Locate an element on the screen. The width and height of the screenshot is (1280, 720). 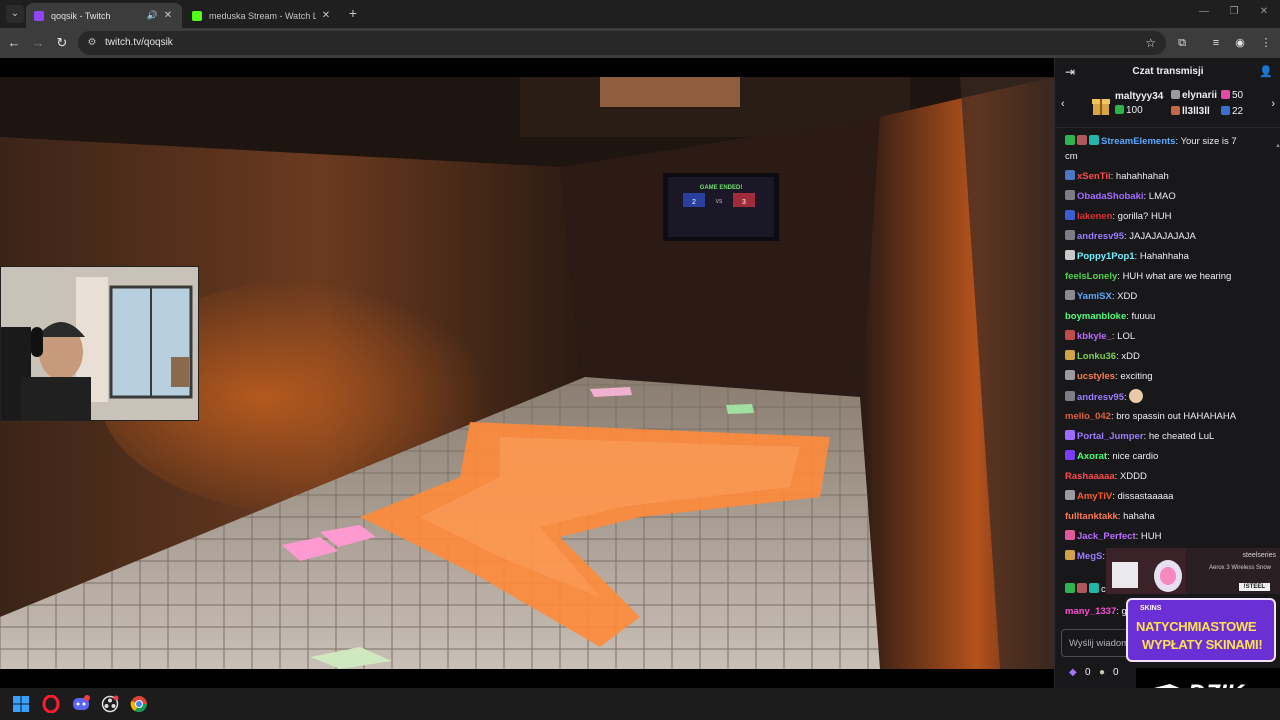
chat-username: Poppy1Pop1 is located at coordinates (1106, 256).